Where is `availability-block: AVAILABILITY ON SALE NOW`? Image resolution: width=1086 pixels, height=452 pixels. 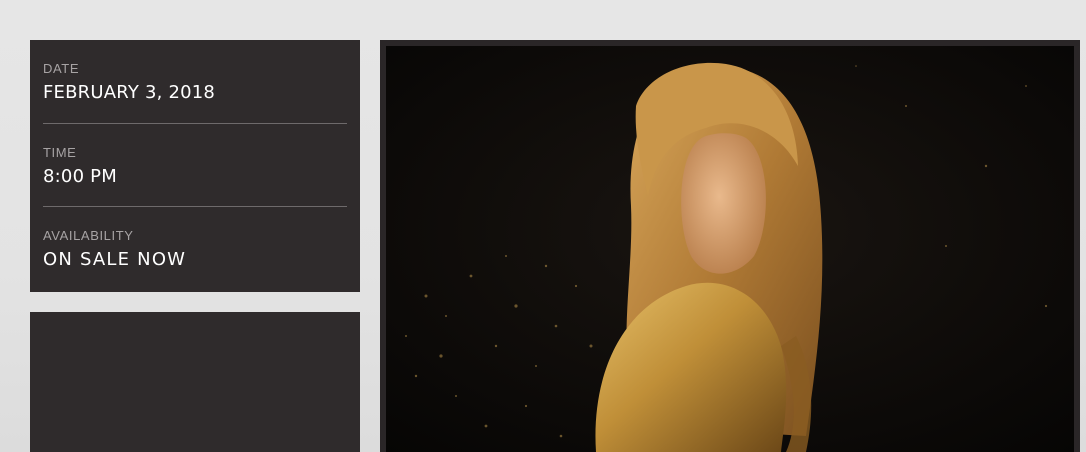
availability-block: AVAILABILITY ON SALE NOW is located at coordinates (195, 247).